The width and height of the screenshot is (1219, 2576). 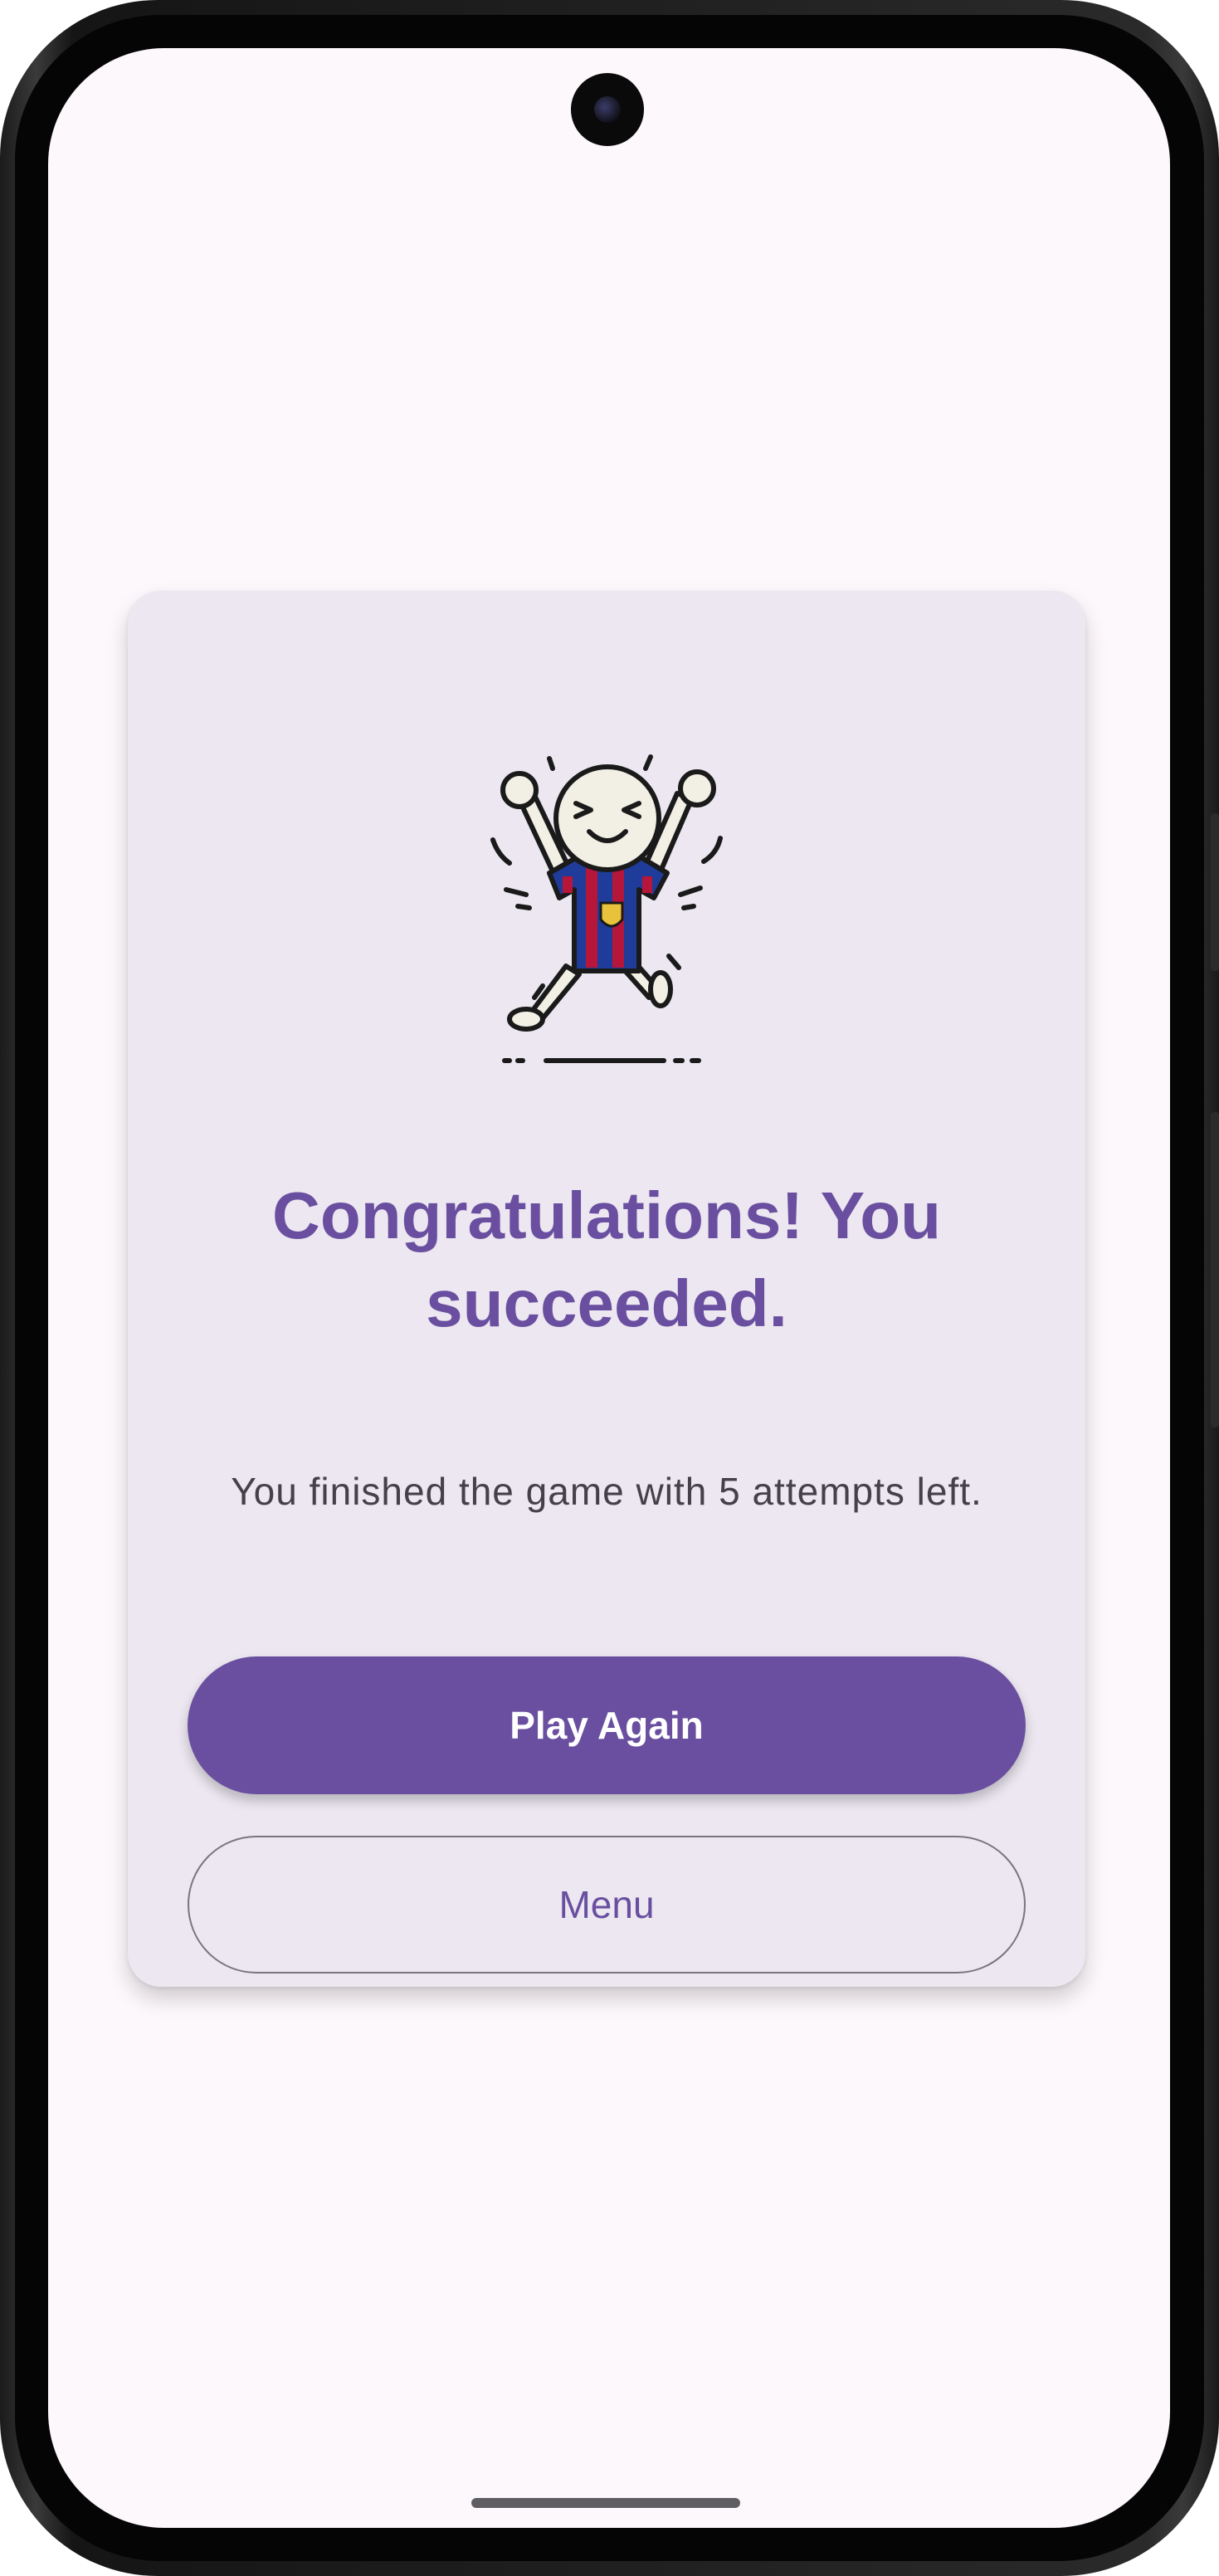 I want to click on front-camera, so click(x=608, y=109).